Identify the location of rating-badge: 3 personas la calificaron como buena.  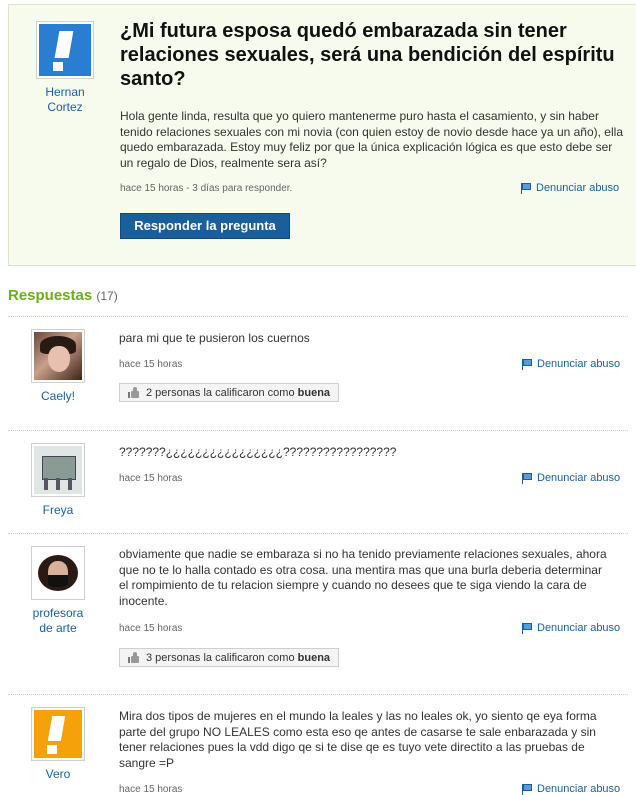
(229, 657).